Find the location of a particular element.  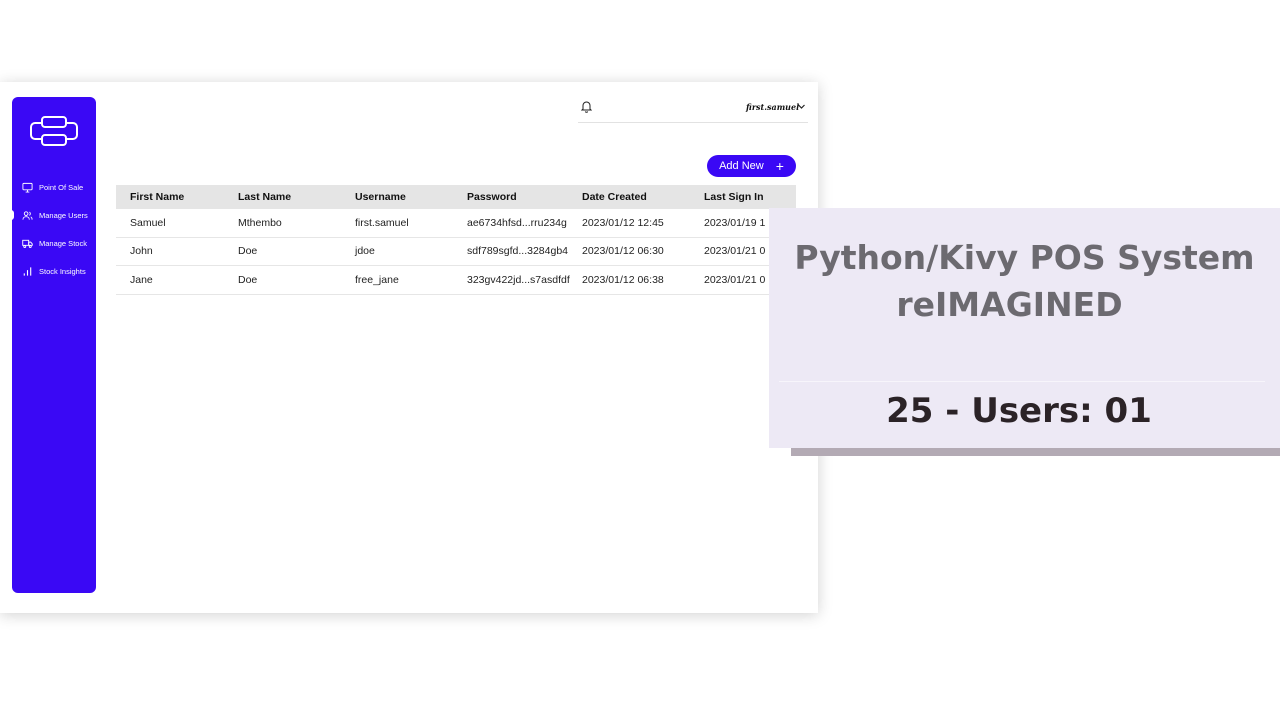

cell-last-name: Mthembo is located at coordinates (260, 222).